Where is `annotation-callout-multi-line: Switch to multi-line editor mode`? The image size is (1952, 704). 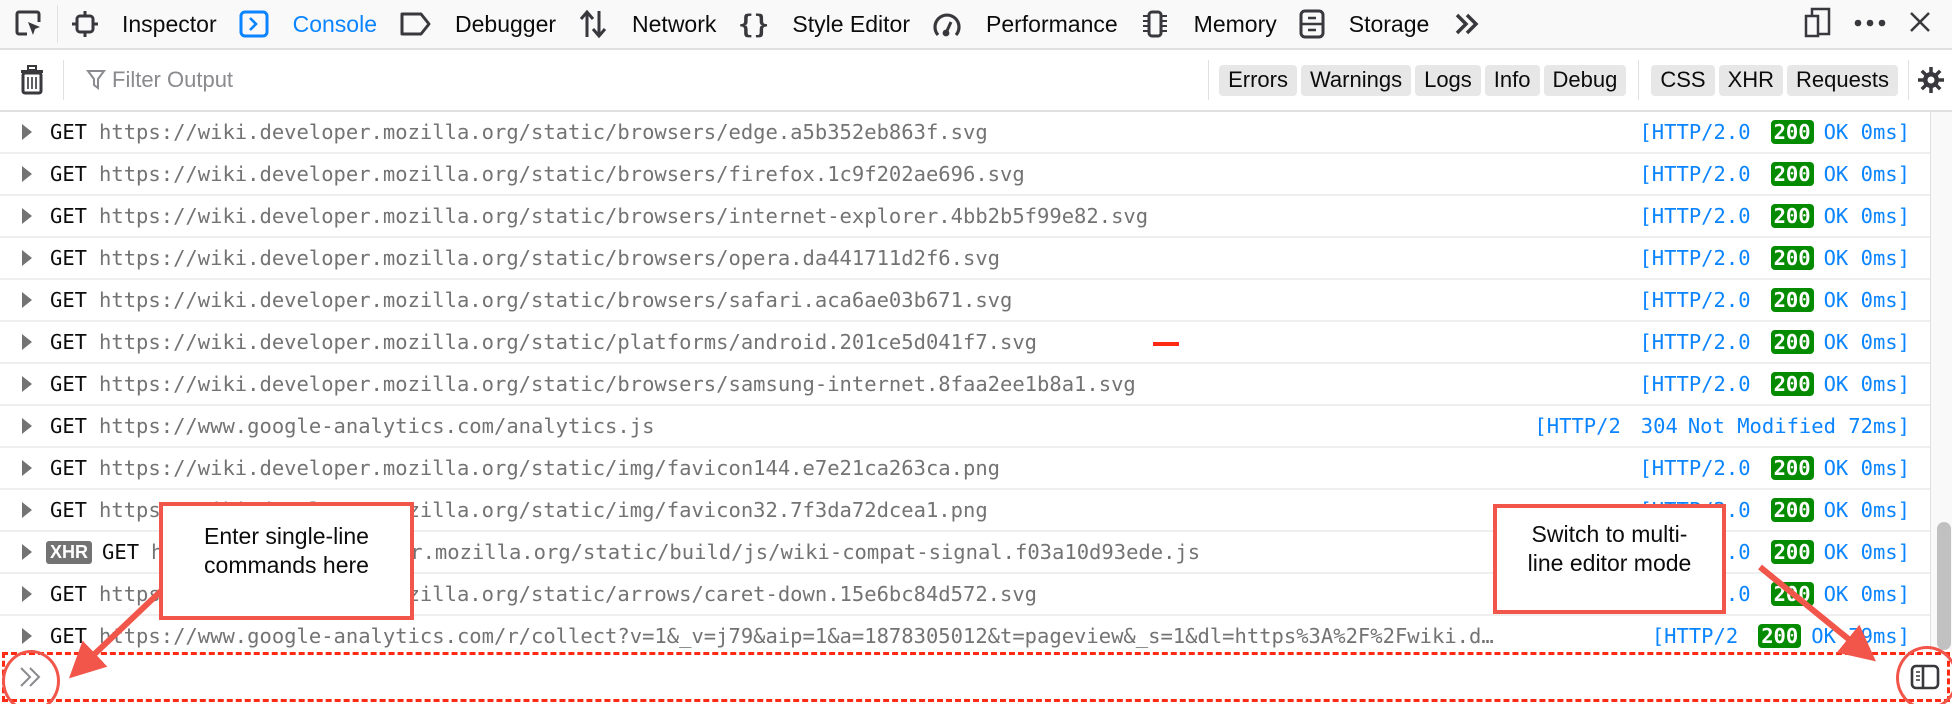 annotation-callout-multi-line: Switch to multi-line editor mode is located at coordinates (1609, 559).